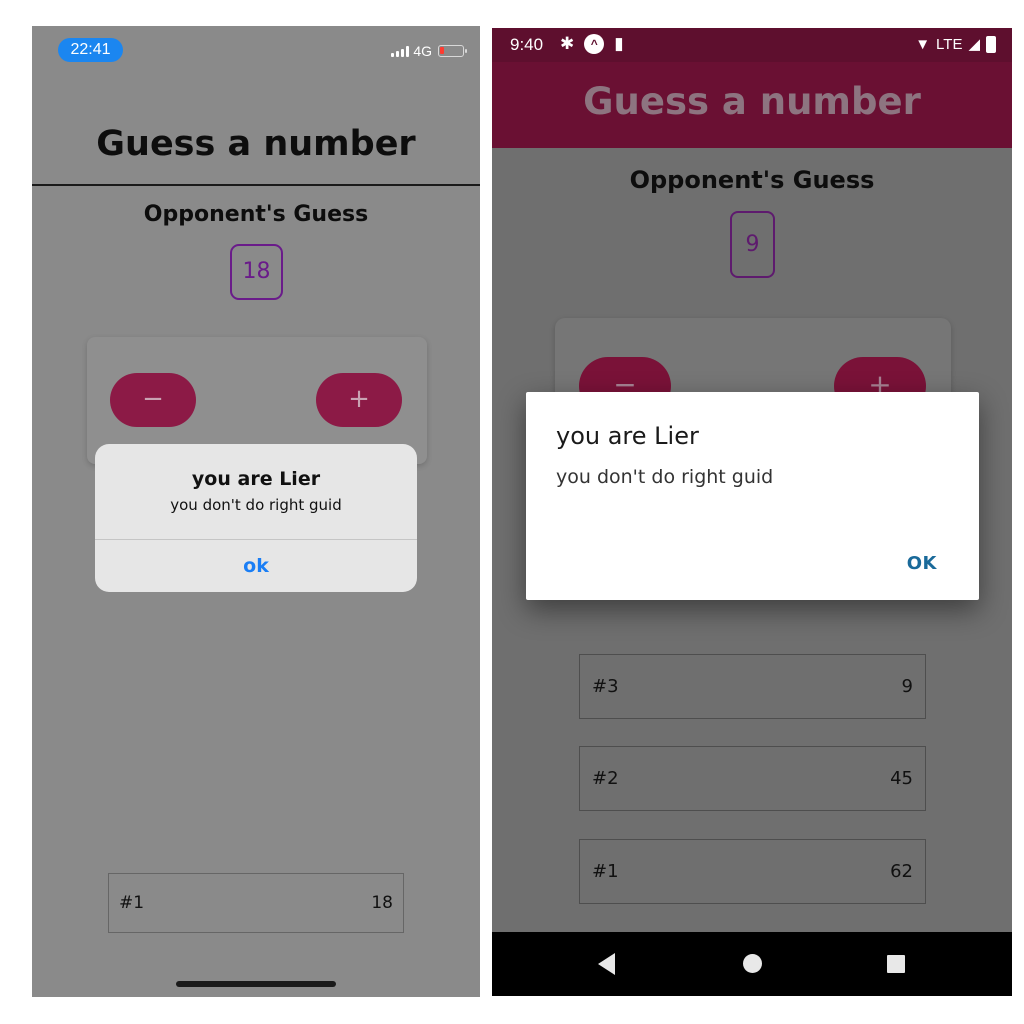 Image resolution: width=1024 pixels, height=1024 pixels. Describe the element at coordinates (949, 44) in the screenshot. I see `network-label: LTE` at that location.